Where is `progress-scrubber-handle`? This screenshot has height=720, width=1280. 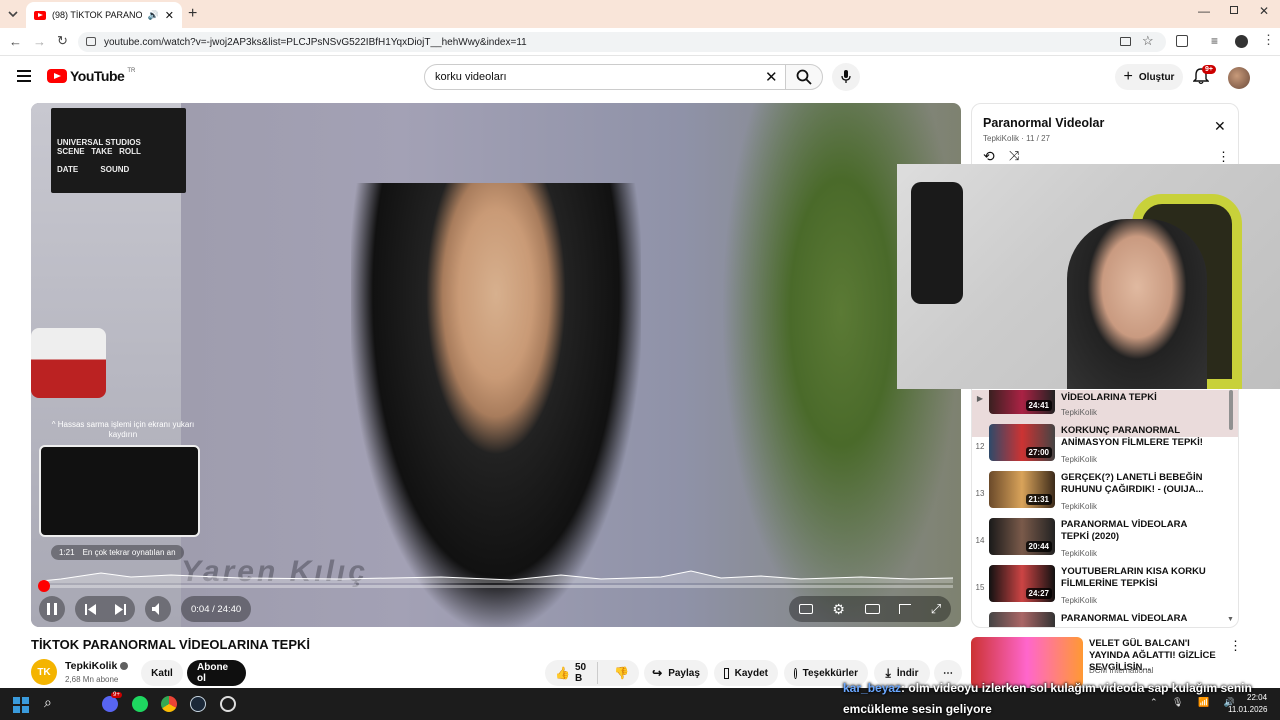
progress-scrubber-handle is located at coordinates (43, 586).